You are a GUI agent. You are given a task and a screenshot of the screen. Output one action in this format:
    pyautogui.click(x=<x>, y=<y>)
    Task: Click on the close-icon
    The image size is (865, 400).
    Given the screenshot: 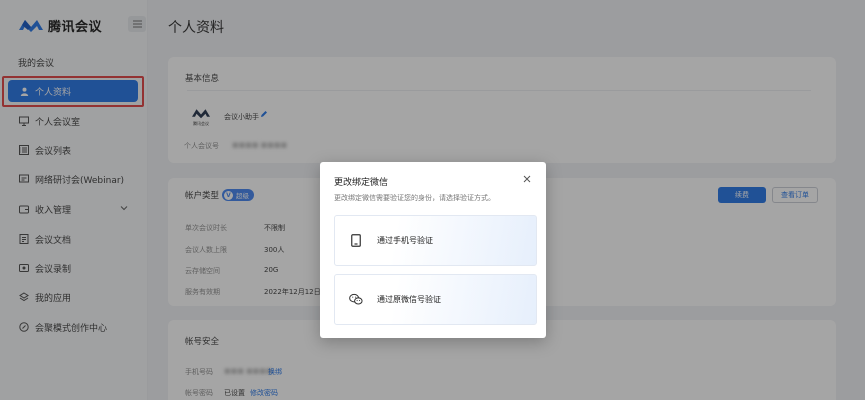 What is the action you would take?
    pyautogui.click(x=527, y=179)
    